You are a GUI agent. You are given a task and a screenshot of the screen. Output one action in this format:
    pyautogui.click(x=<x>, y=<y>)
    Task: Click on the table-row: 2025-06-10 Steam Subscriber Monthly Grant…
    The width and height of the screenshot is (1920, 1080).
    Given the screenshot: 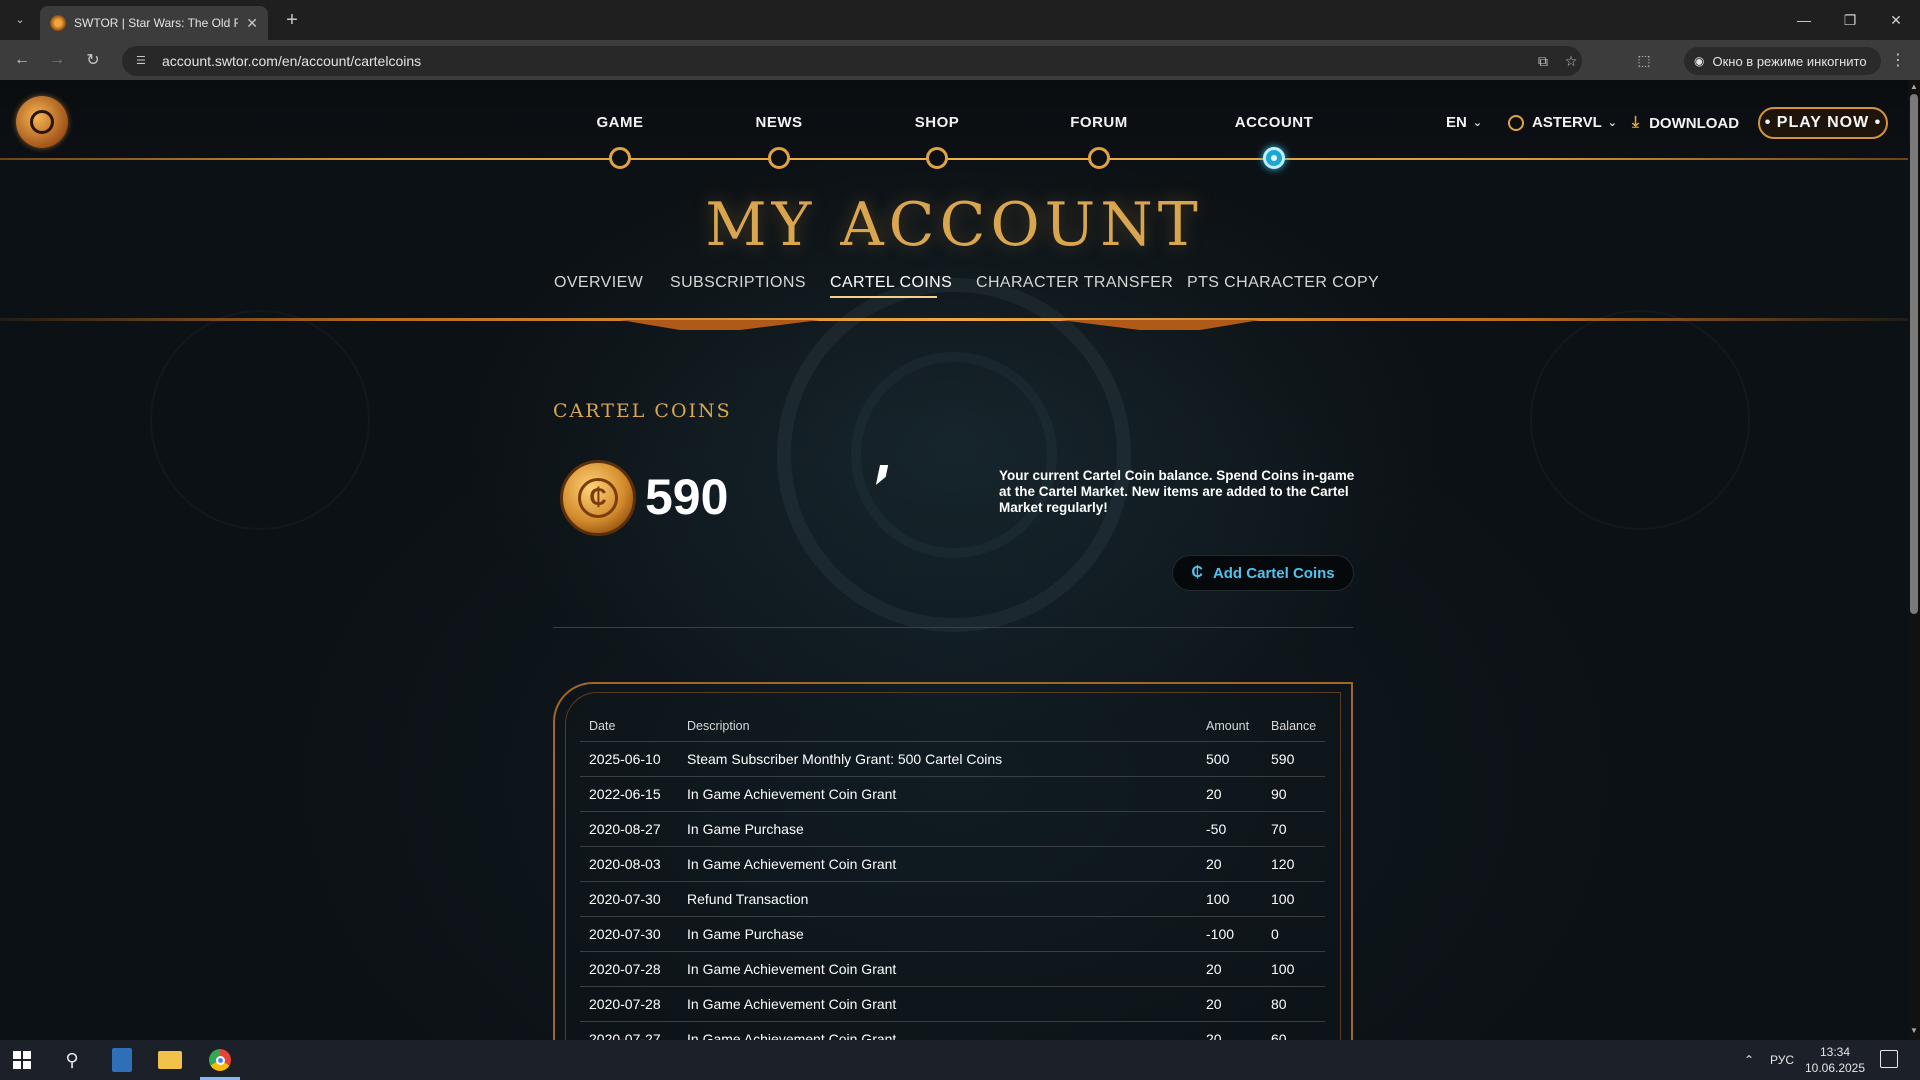 What is the action you would take?
    pyautogui.click(x=952, y=758)
    